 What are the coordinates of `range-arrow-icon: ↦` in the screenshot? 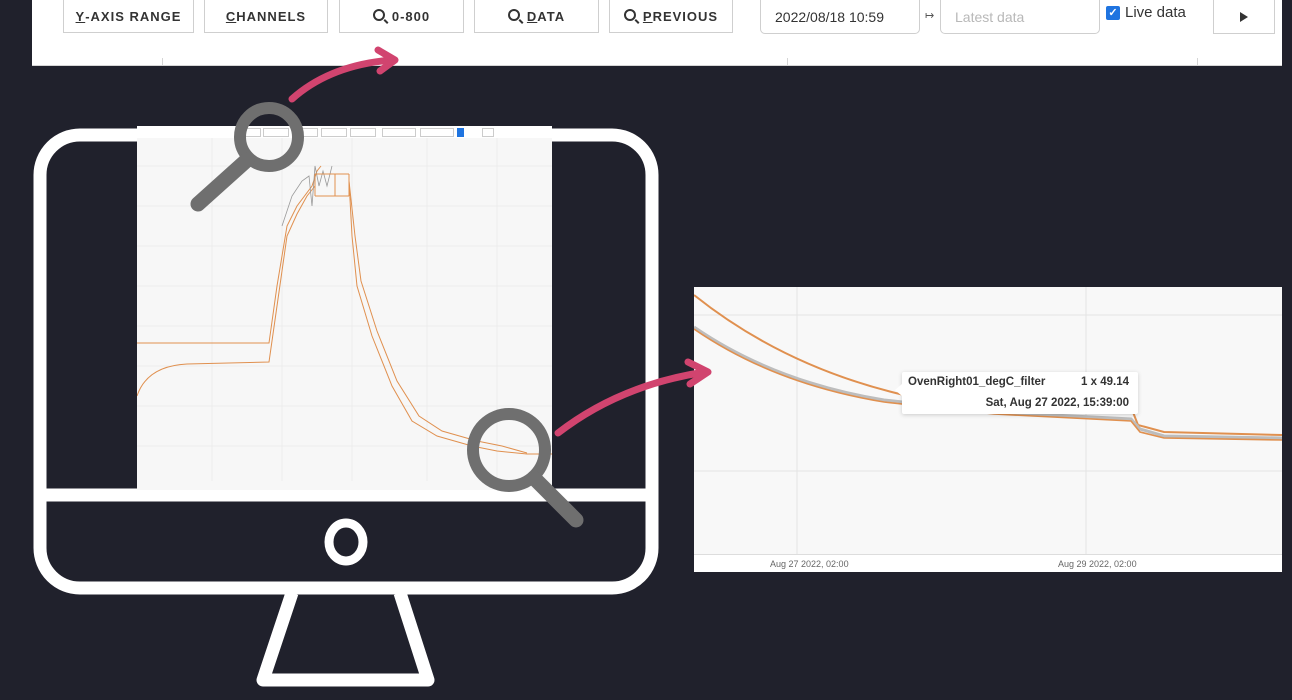 It's located at (930, 16).